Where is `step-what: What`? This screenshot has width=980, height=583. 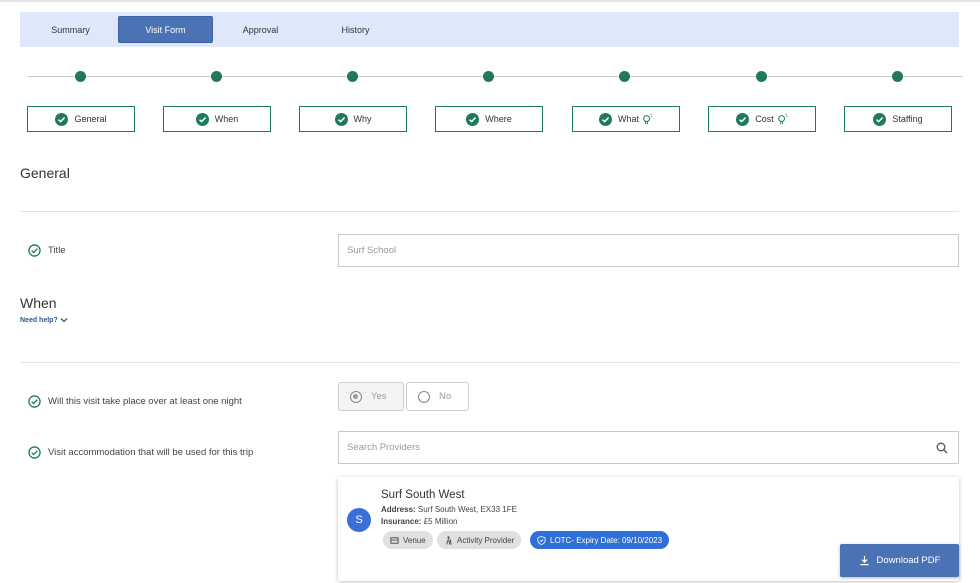
step-what: What is located at coordinates (626, 119).